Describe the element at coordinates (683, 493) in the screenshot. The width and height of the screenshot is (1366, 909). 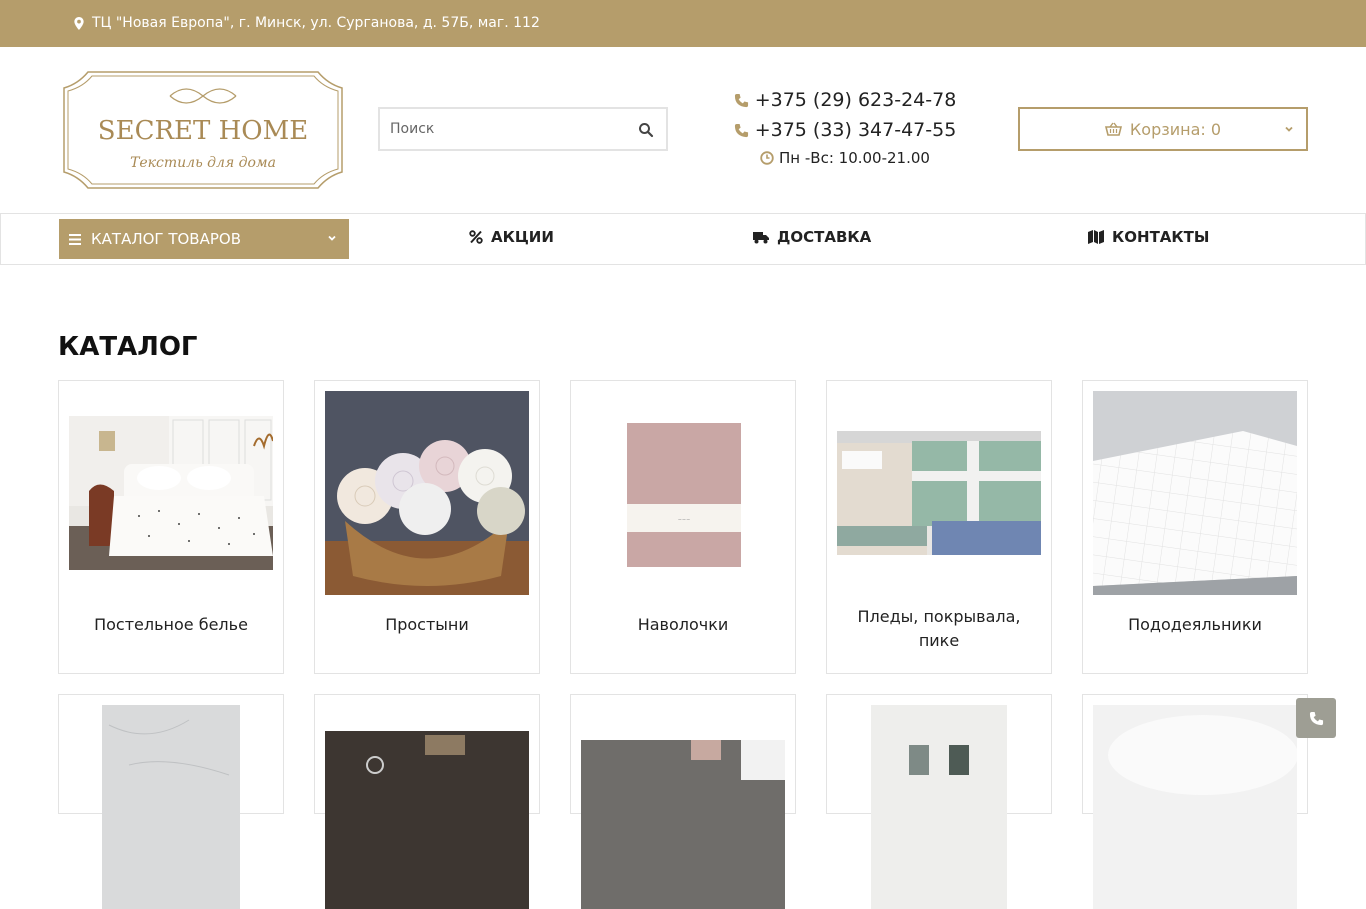
I see `category-image: ~~~` at that location.